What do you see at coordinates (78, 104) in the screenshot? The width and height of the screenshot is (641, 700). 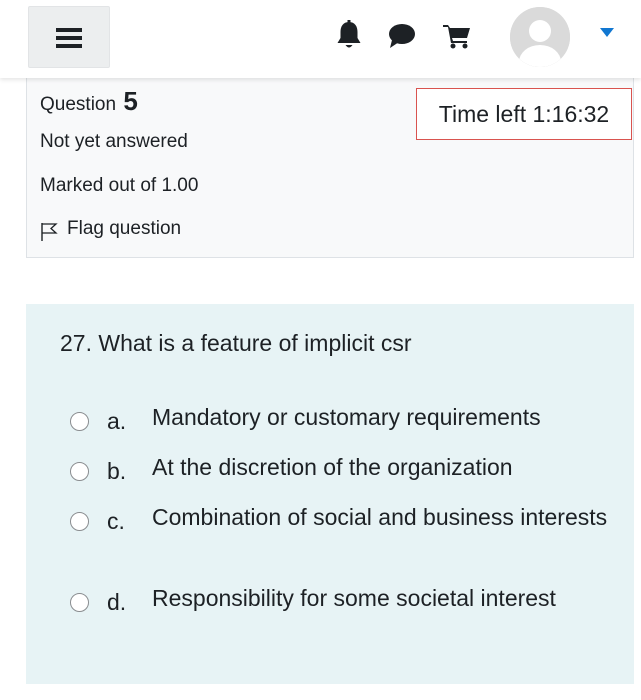 I see `question-label-text: Question` at bounding box center [78, 104].